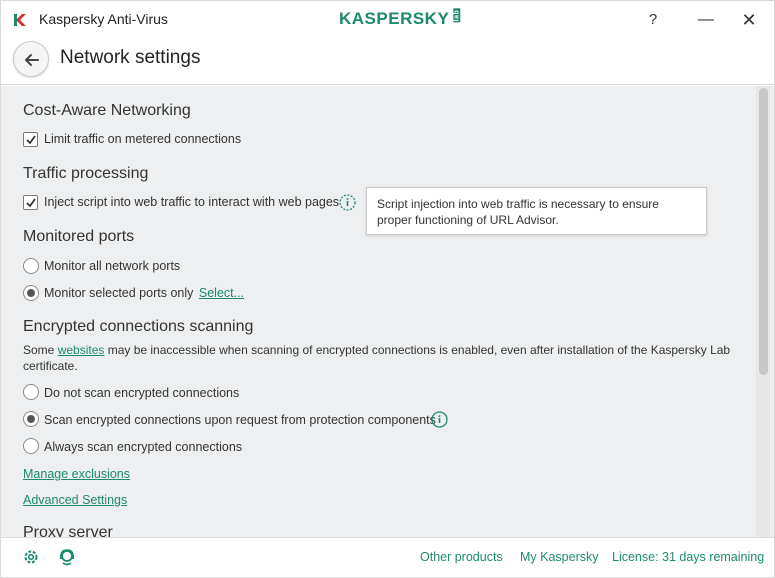  Describe the element at coordinates (67, 557) in the screenshot. I see `support-agent-icon` at that location.